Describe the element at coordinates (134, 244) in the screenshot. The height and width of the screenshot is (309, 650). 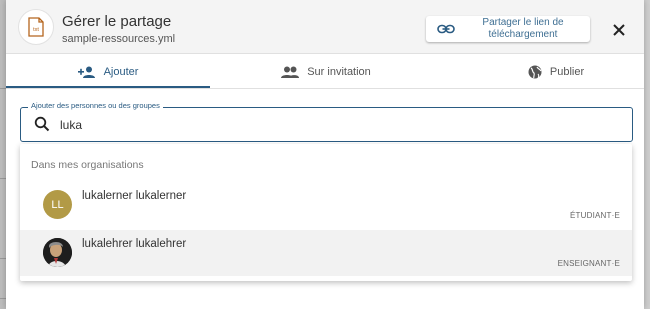
I see `result-name: lukalehrer lukalehrer` at that location.